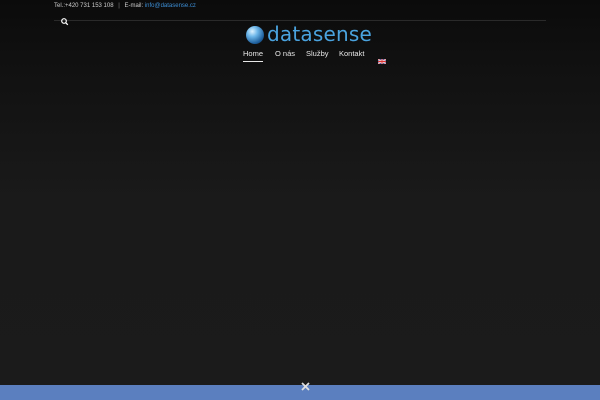  What do you see at coordinates (253, 55) in the screenshot?
I see `nav-item-home: Home` at bounding box center [253, 55].